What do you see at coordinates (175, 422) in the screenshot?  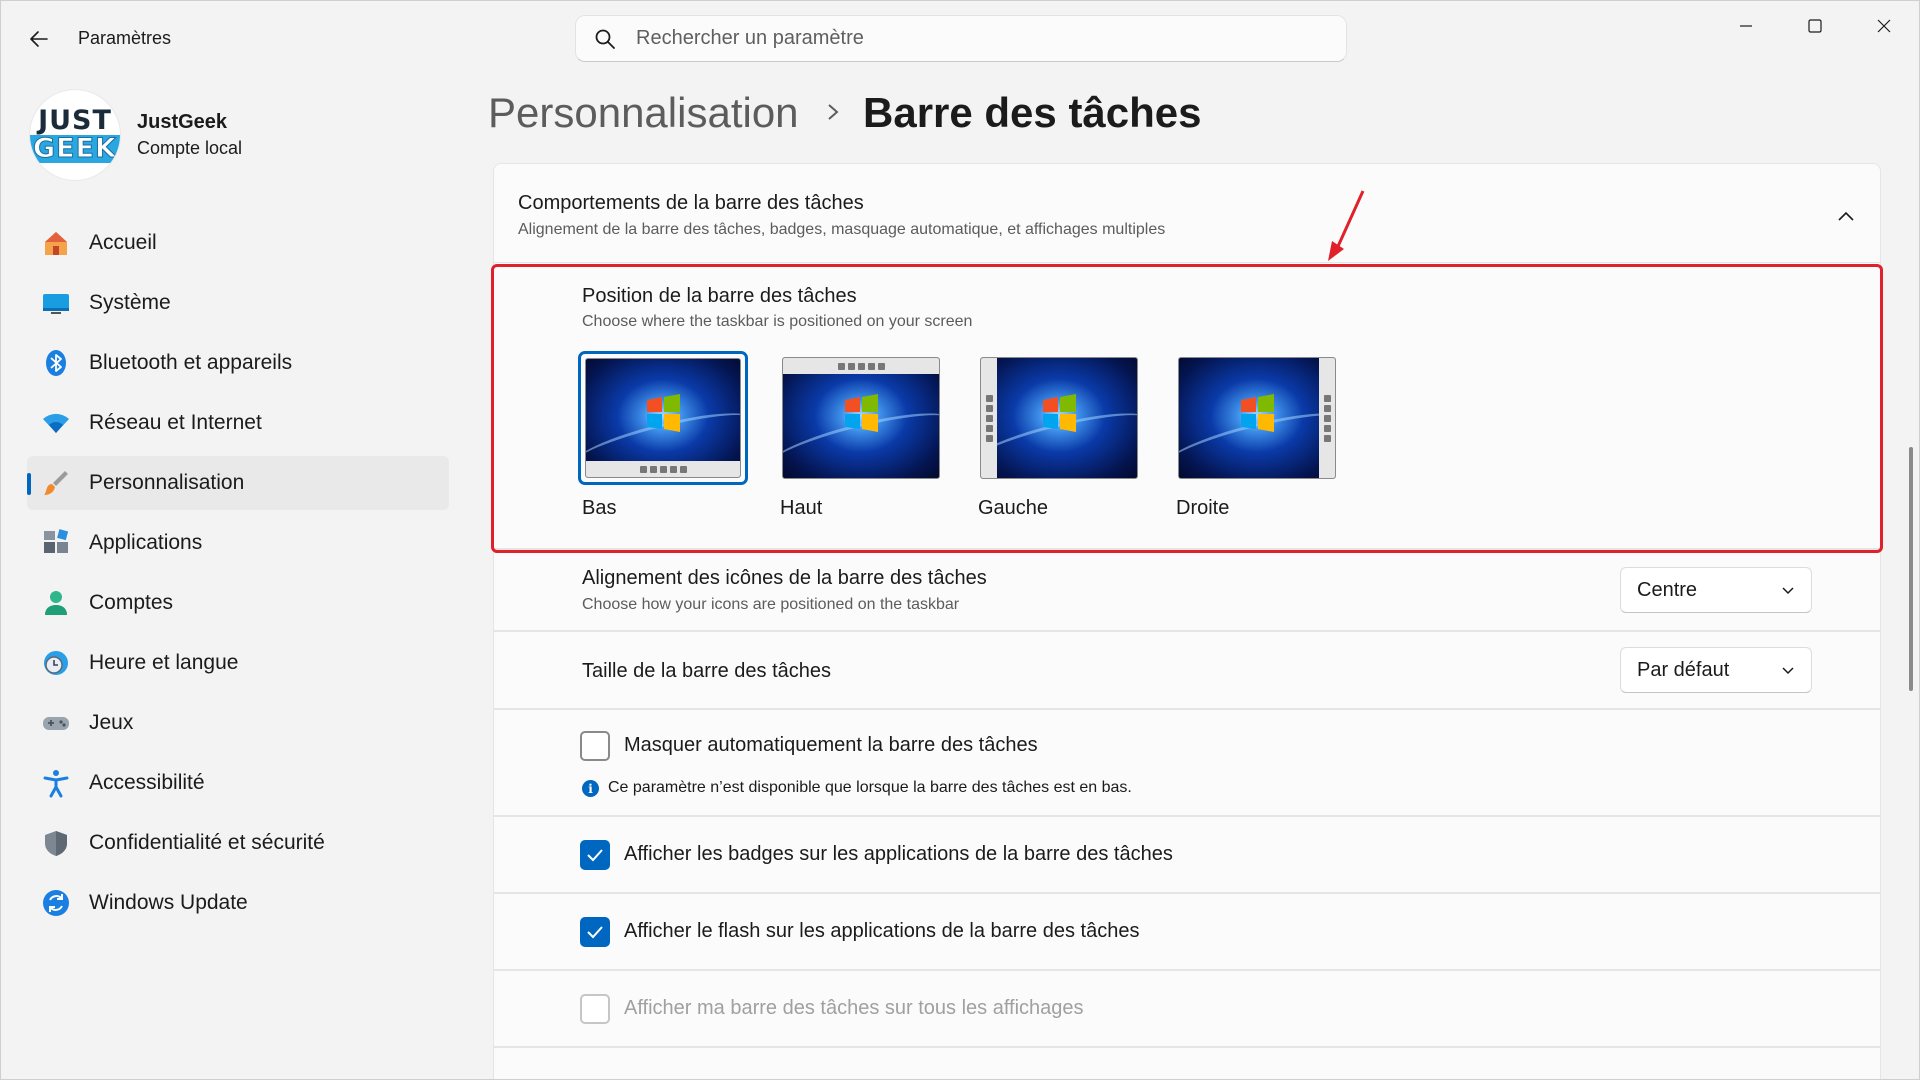 I see `sidebar-item-label: Réseau et Internet` at bounding box center [175, 422].